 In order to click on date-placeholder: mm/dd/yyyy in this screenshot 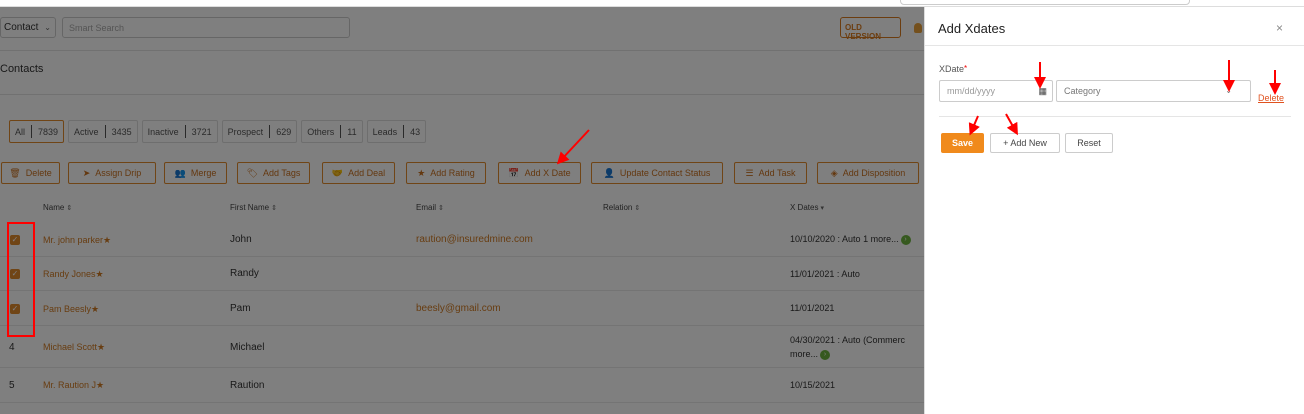, I will do `click(971, 91)`.